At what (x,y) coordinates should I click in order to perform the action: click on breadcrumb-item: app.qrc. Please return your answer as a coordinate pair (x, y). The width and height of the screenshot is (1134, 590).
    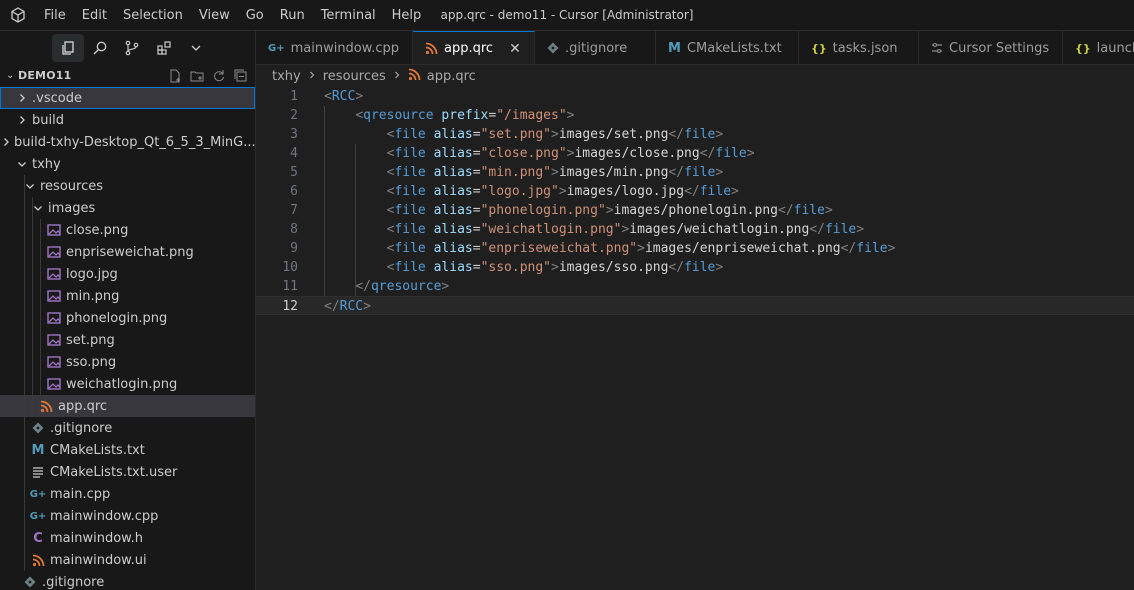
    Looking at the image, I should click on (451, 76).